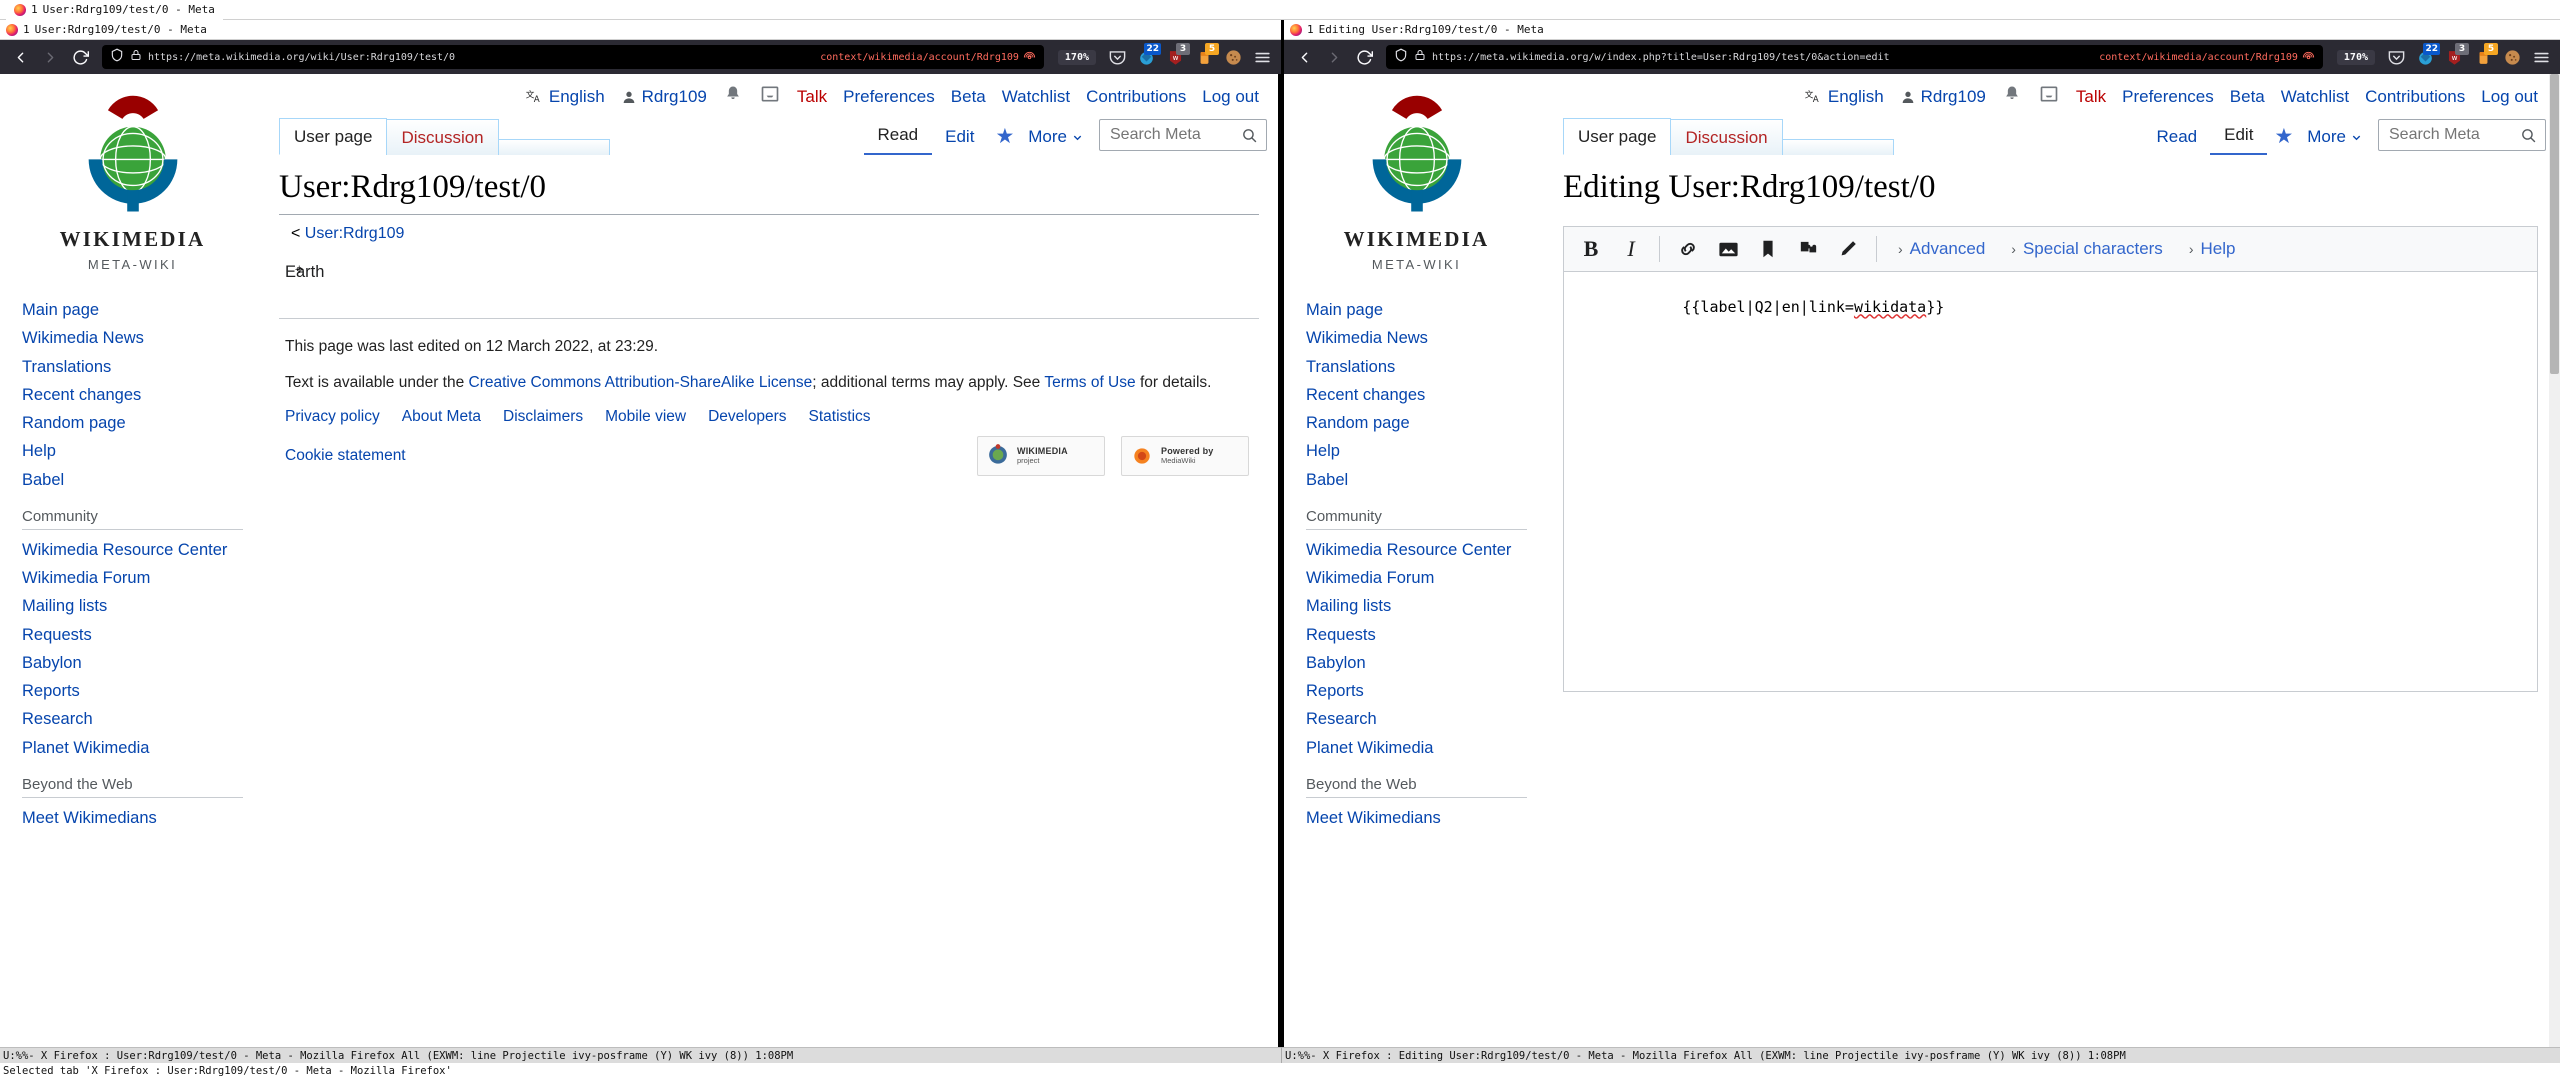  Describe the element at coordinates (143, 423) in the screenshot. I see `sidebar-item: Random page` at that location.